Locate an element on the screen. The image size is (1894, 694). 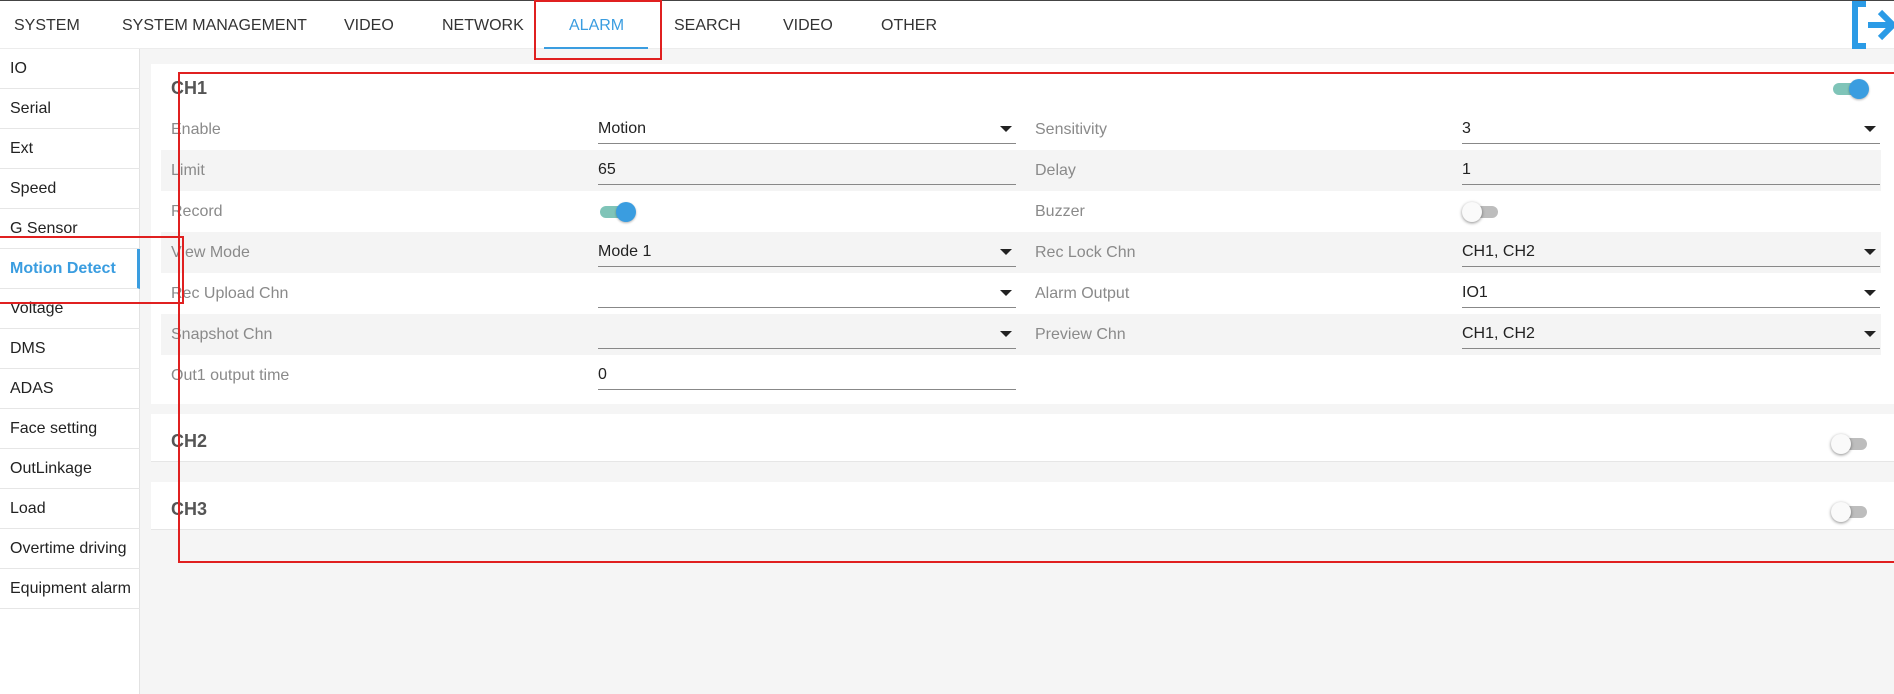
out1-label: Out1 output time is located at coordinates (230, 375).